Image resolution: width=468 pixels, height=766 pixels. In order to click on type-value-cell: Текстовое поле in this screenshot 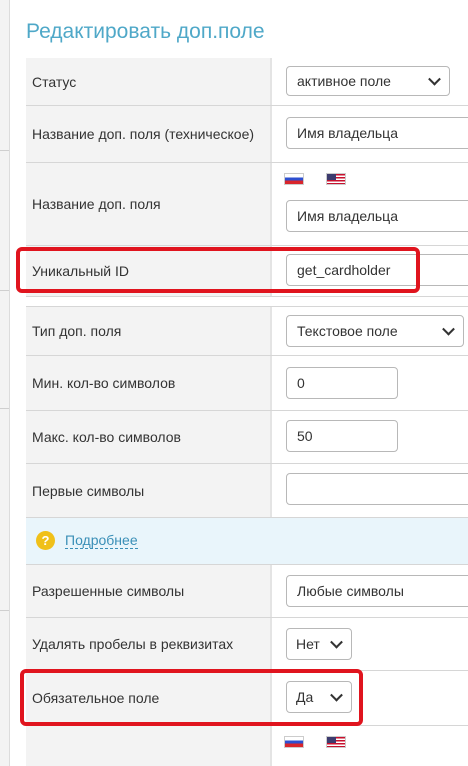, I will do `click(371, 331)`.